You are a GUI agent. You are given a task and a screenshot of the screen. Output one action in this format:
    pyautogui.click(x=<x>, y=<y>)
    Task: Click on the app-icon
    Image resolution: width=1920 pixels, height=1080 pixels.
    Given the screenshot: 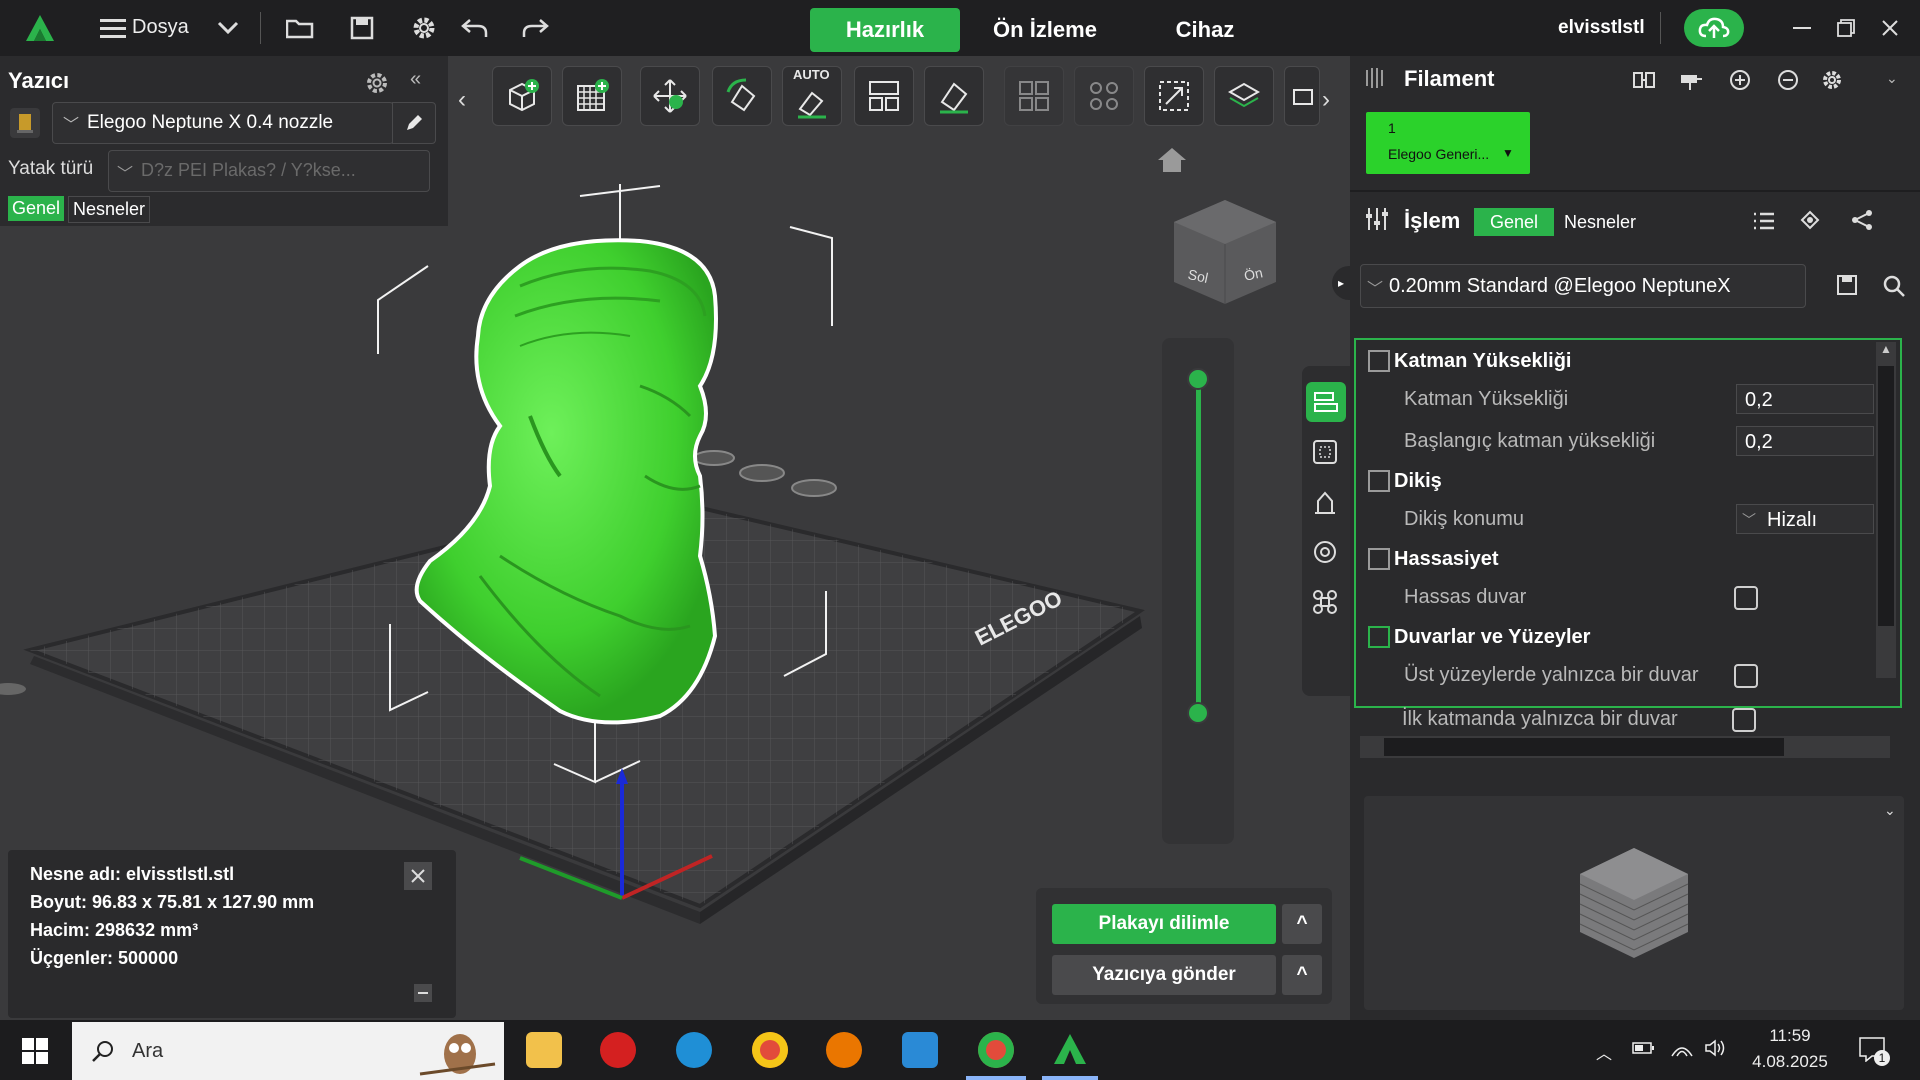 What is the action you would take?
    pyautogui.click(x=920, y=1050)
    